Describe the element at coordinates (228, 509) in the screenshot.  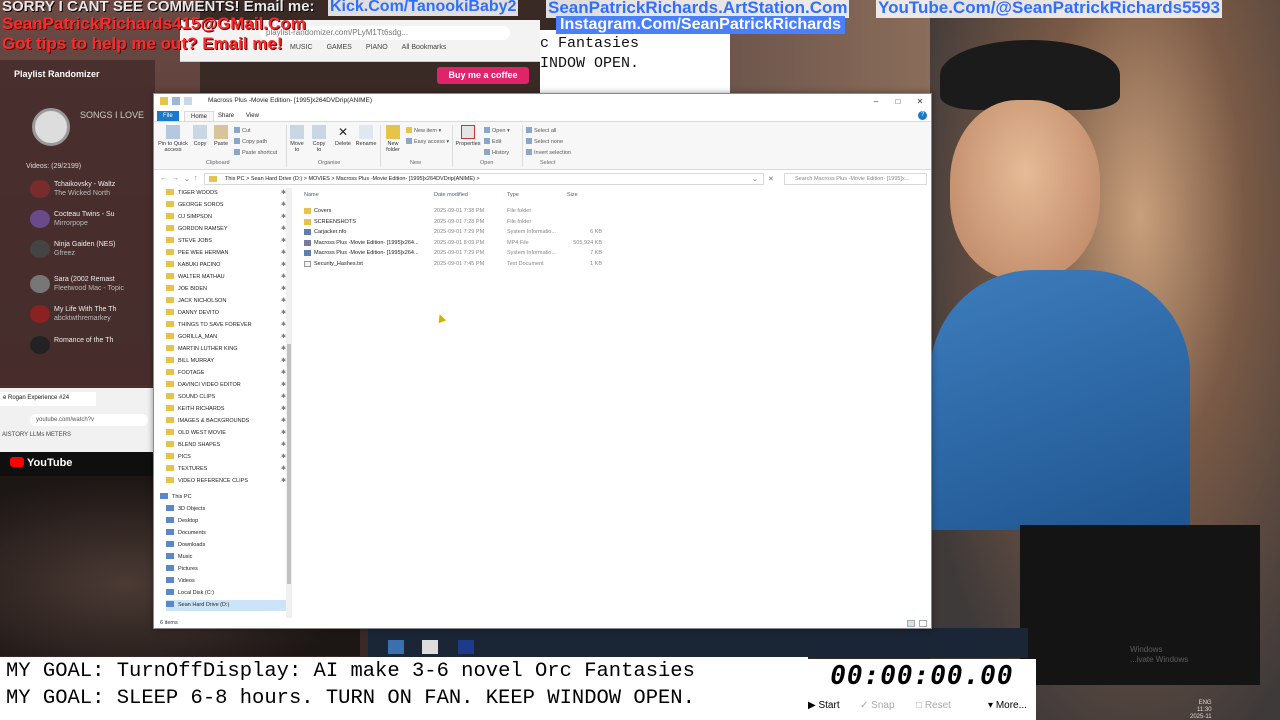
I see `nav-pc-item: 3D Objects` at that location.